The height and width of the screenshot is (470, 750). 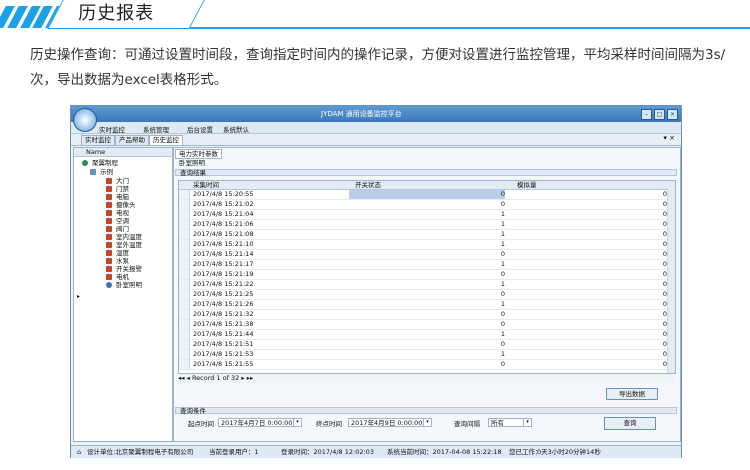 What do you see at coordinates (242, 378) in the screenshot?
I see `next-record-icon: ▸` at bounding box center [242, 378].